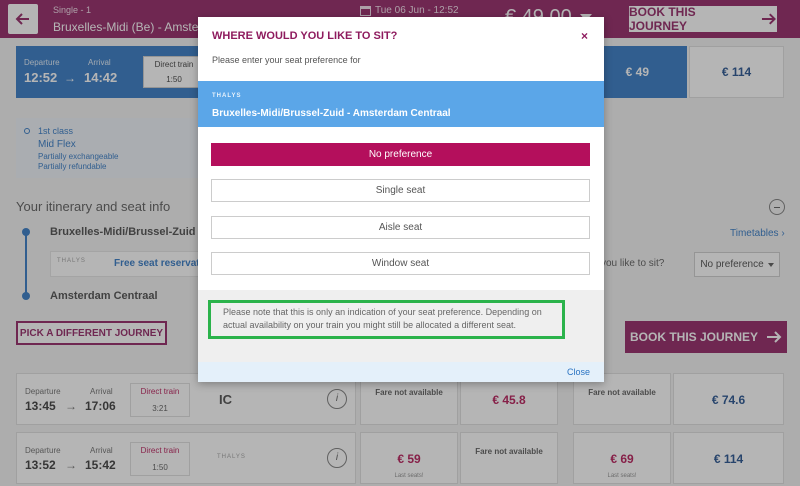  I want to click on option-single-seat: Single seat, so click(400, 190).